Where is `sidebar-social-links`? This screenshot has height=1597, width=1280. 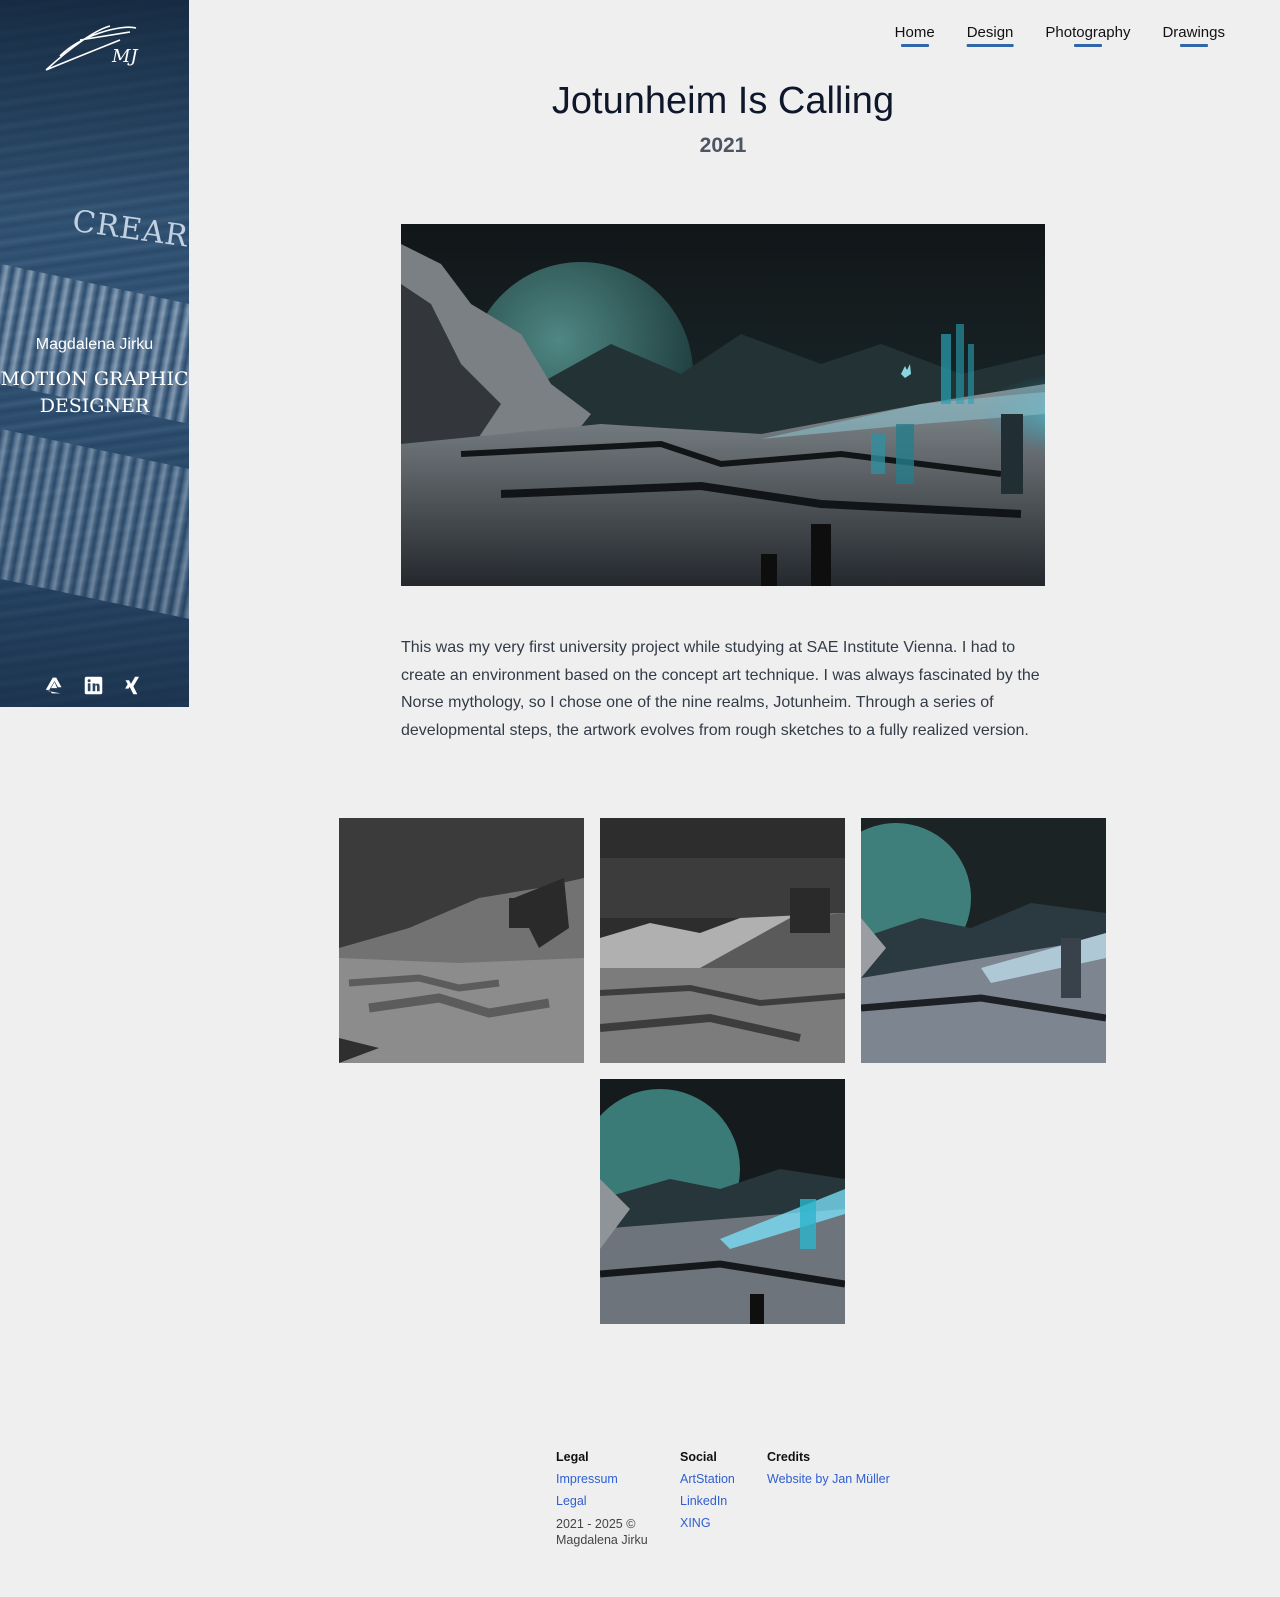 sidebar-social-links is located at coordinates (93, 685).